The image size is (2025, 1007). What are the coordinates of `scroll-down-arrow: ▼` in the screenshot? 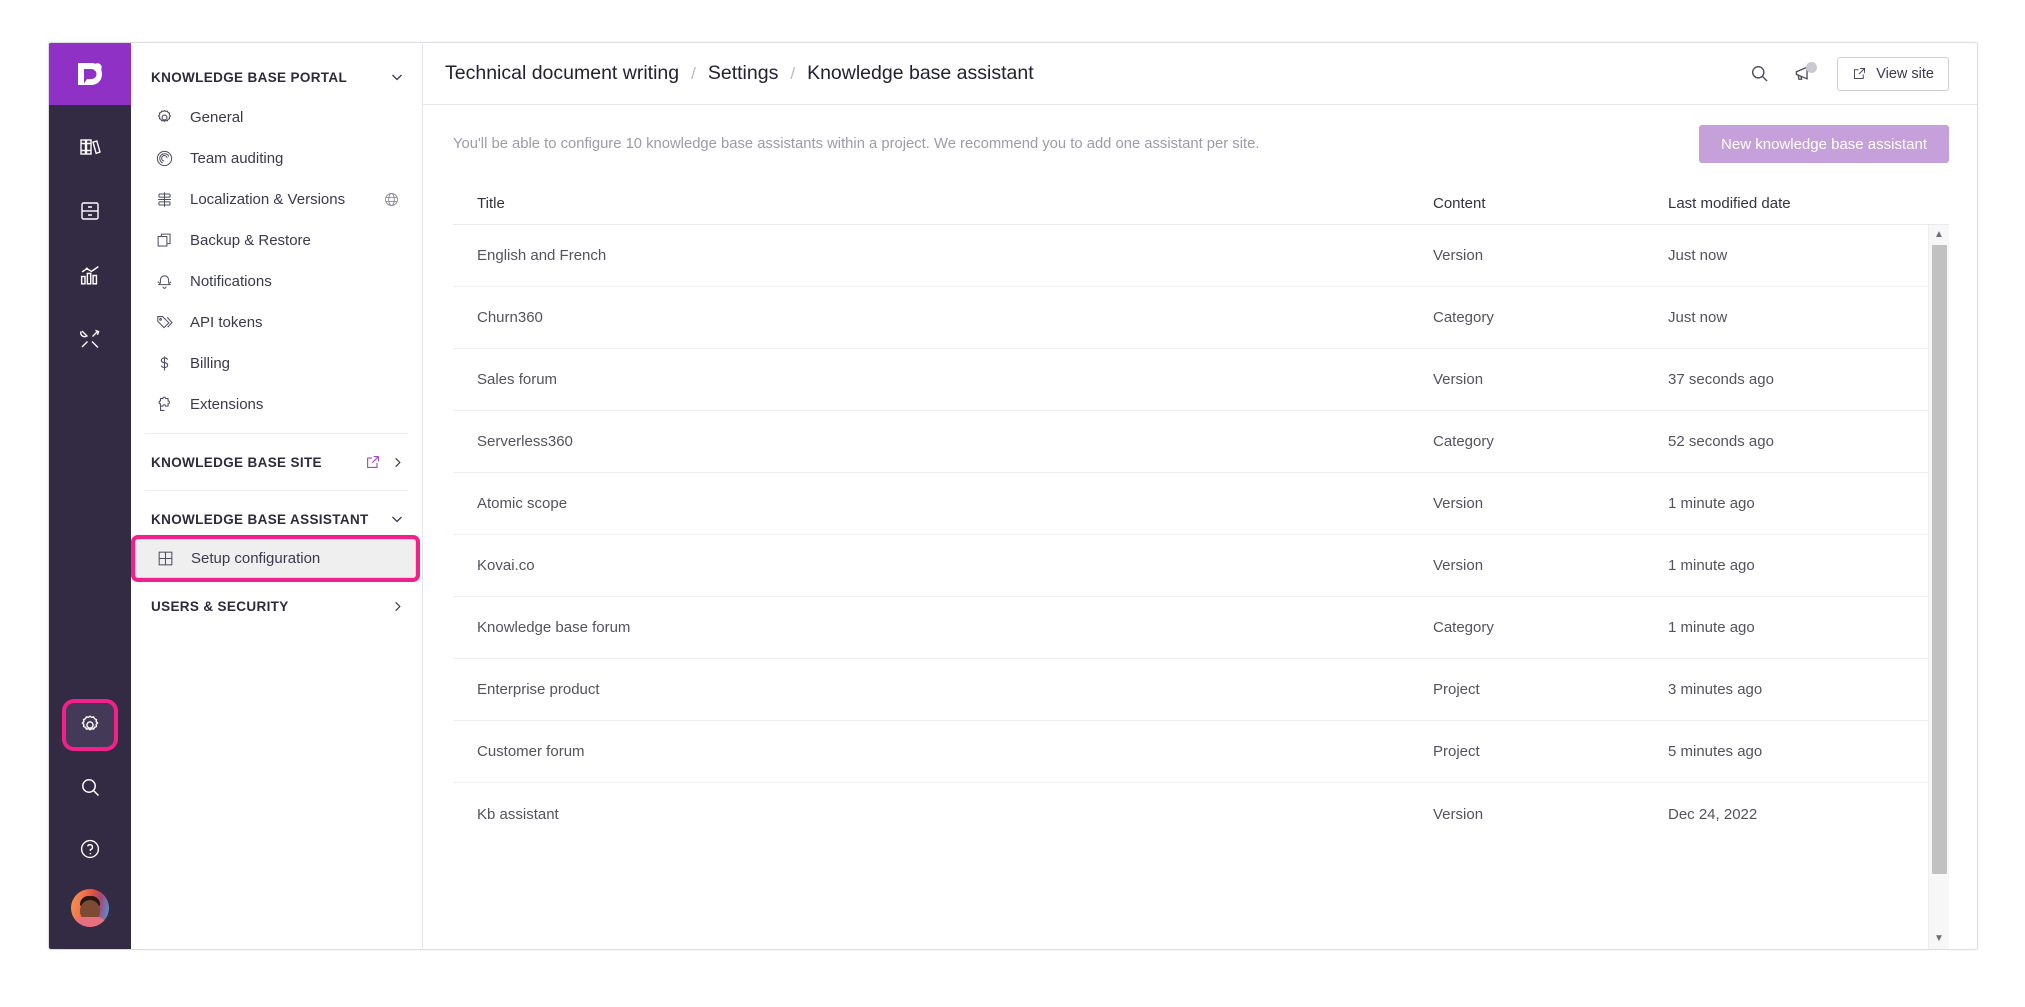 It's located at (1939, 939).